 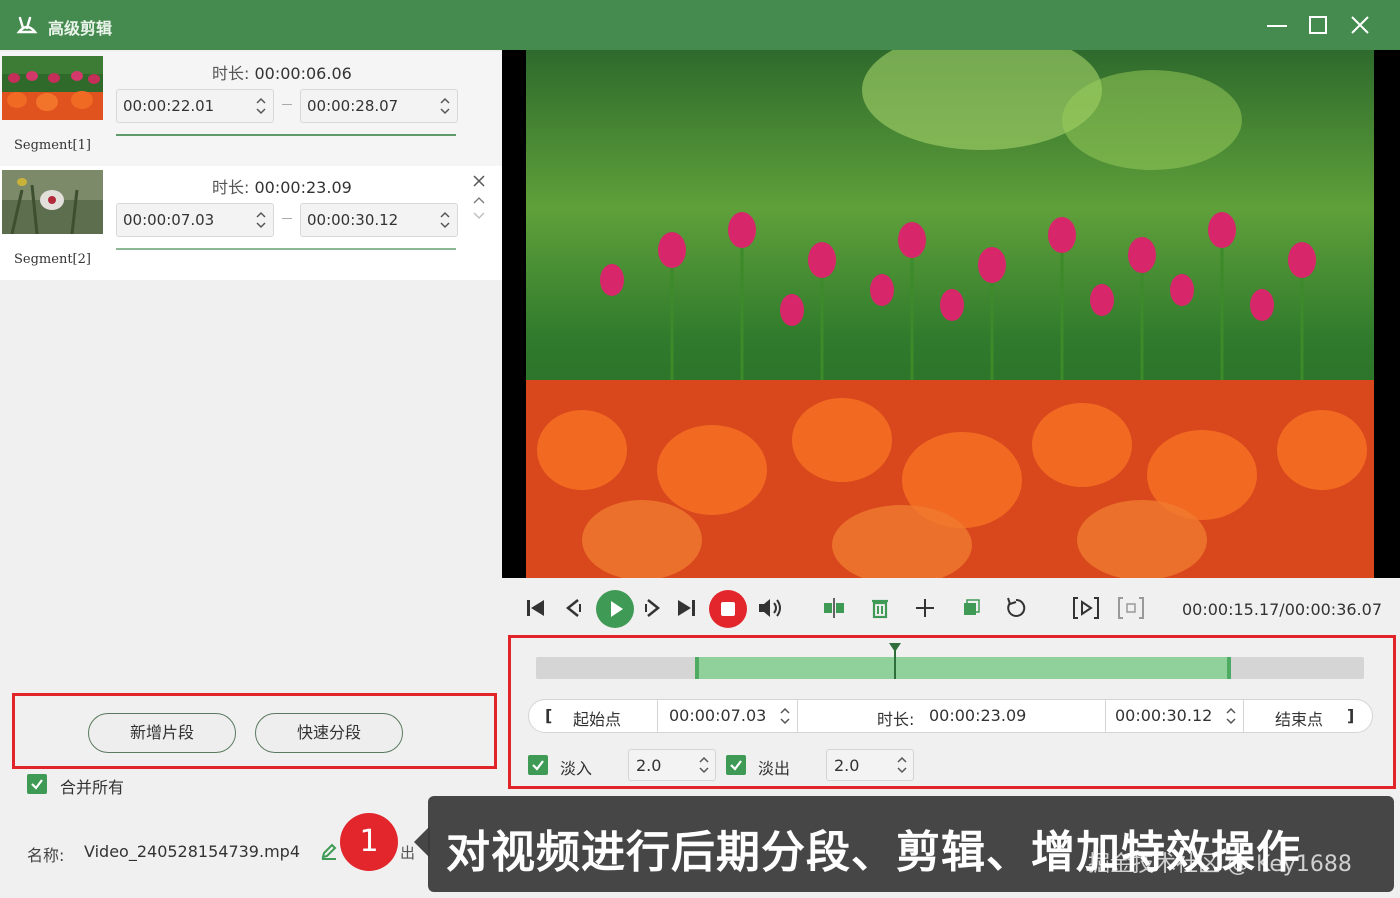 I want to click on merge-all-label: 合并所有, so click(x=92, y=787).